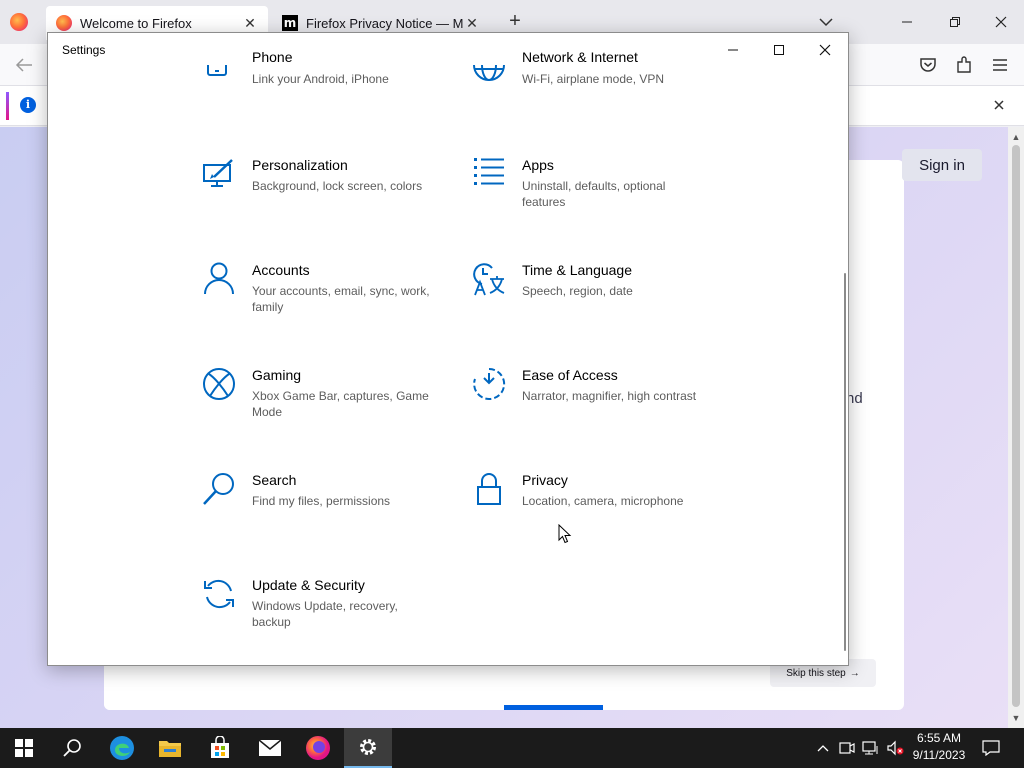 The width and height of the screenshot is (1024, 768). I want to click on edge-icon, so click(122, 748).